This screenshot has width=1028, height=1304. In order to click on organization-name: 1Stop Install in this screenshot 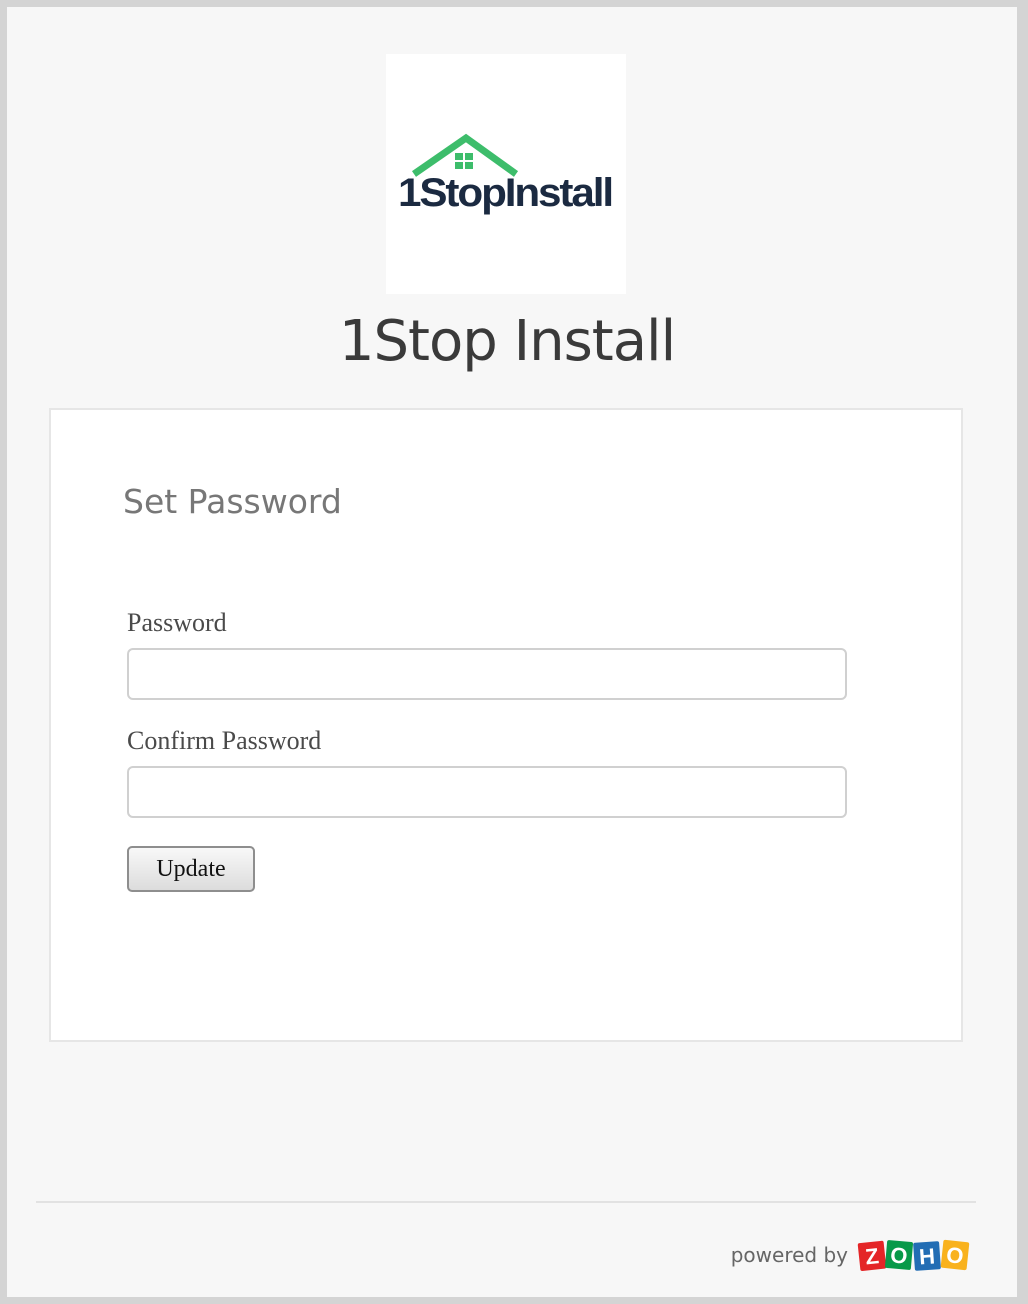, I will do `click(507, 341)`.